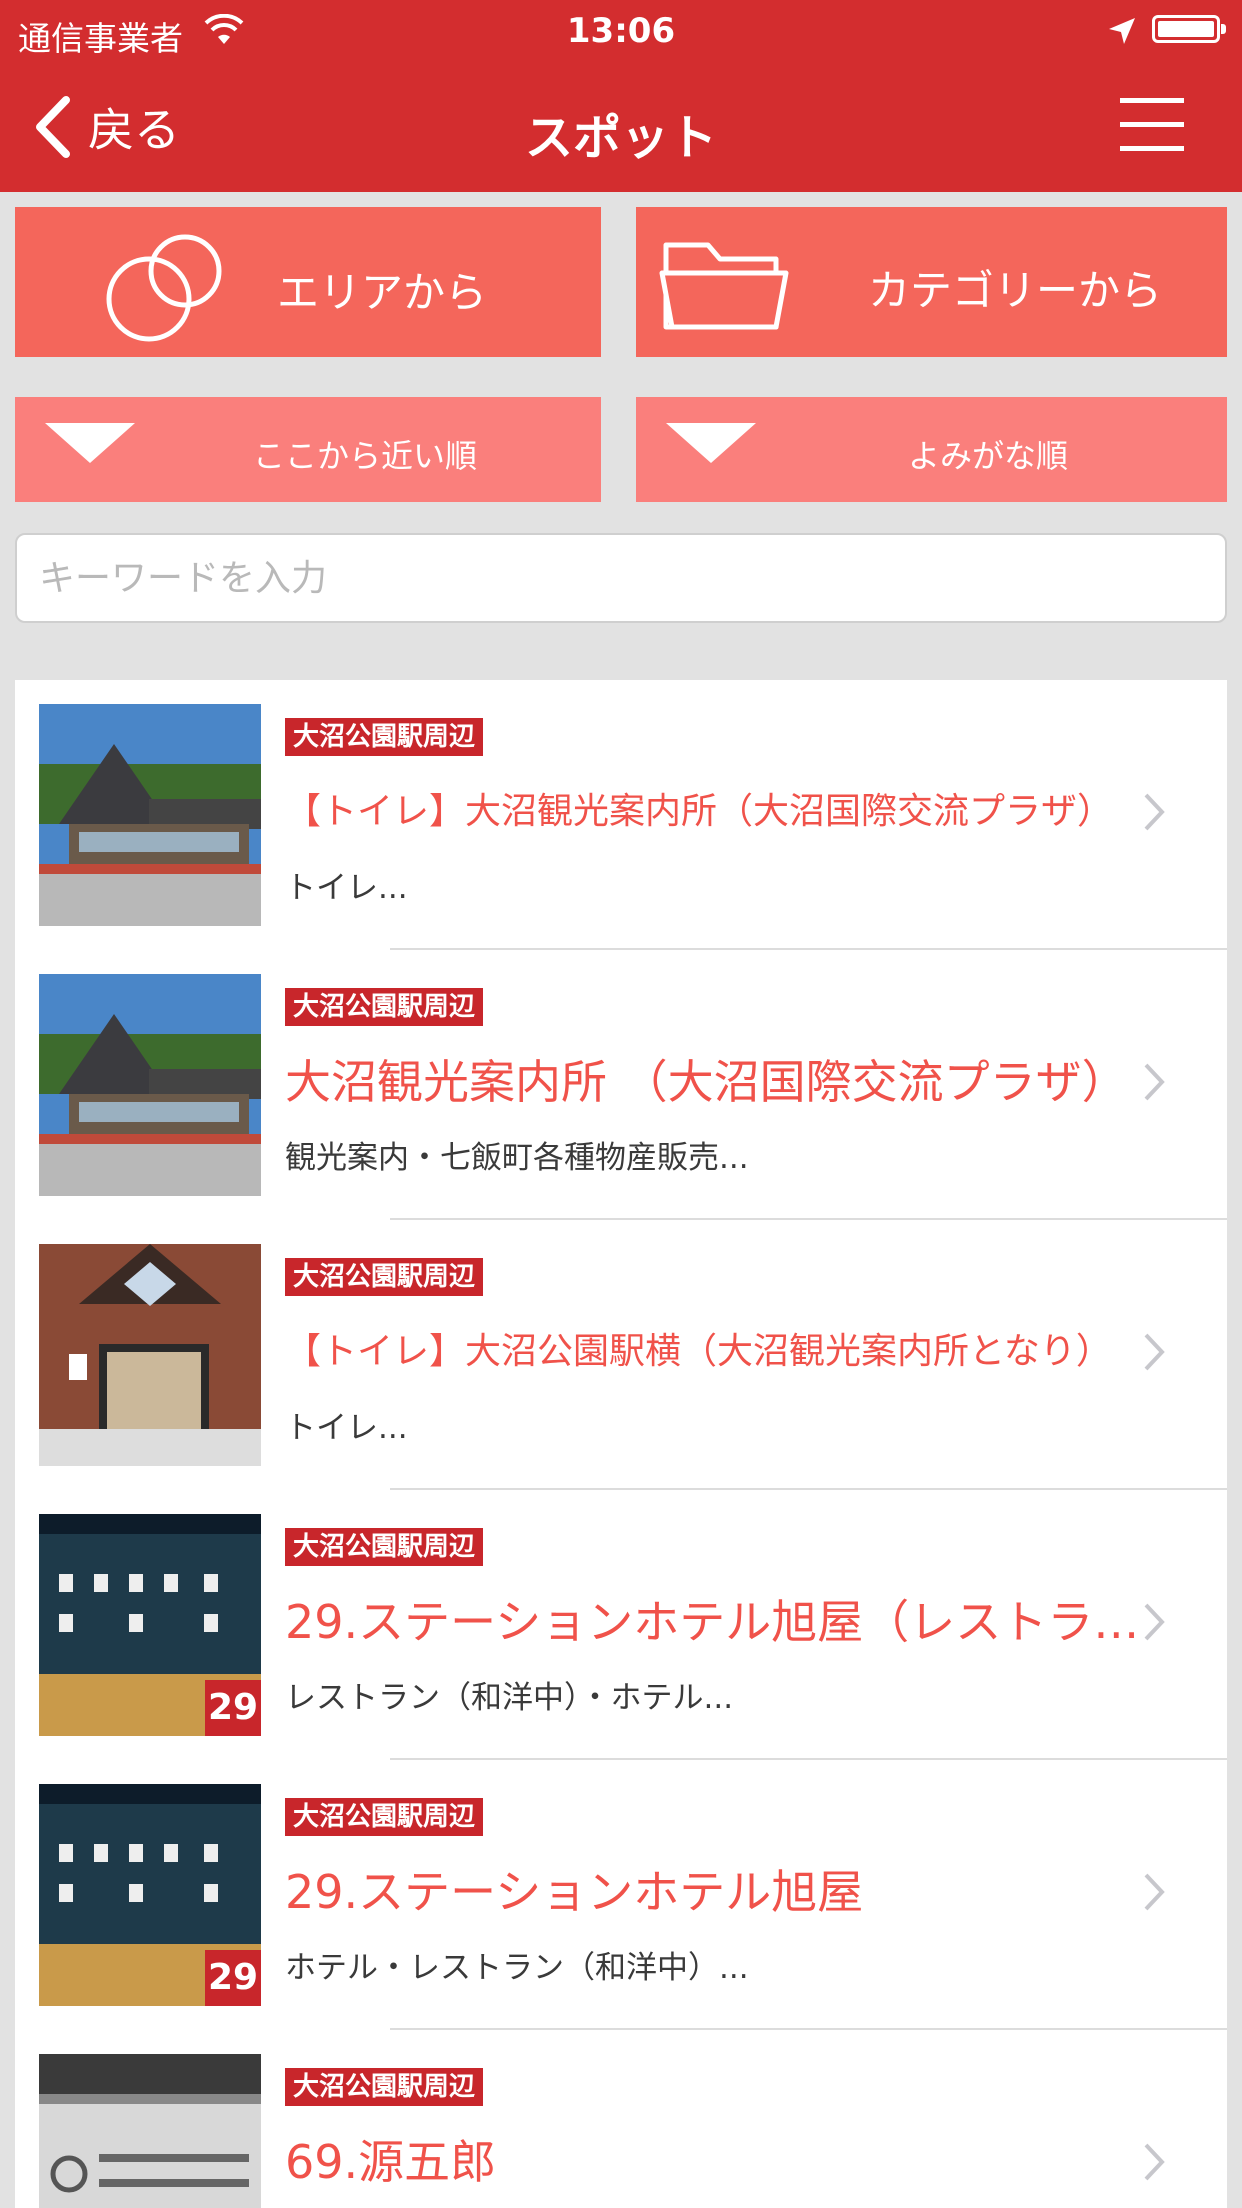 The width and height of the screenshot is (1242, 2208). Describe the element at coordinates (574, 1892) in the screenshot. I see `spot-title: 29.ステーションホテル旭屋` at that location.